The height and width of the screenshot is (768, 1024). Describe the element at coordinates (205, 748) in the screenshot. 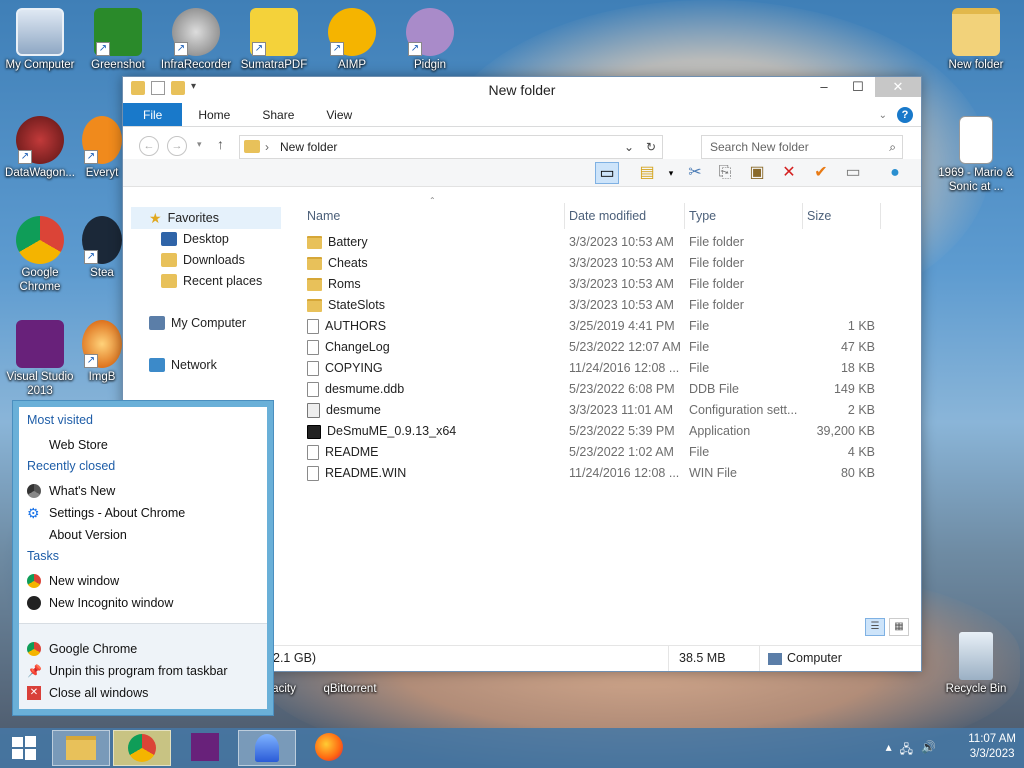

I see `taskbar-visual-studio` at that location.